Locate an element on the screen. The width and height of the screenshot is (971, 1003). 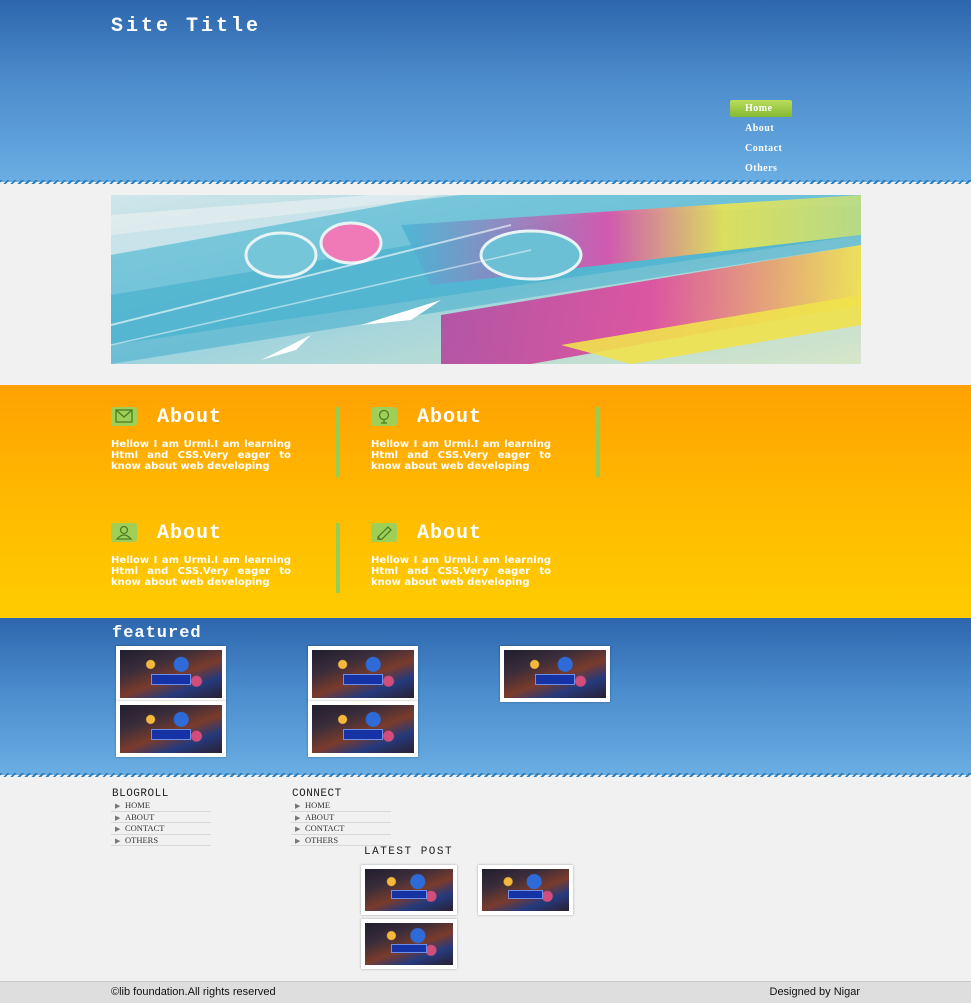
site-title: Site Title is located at coordinates (186, 26).